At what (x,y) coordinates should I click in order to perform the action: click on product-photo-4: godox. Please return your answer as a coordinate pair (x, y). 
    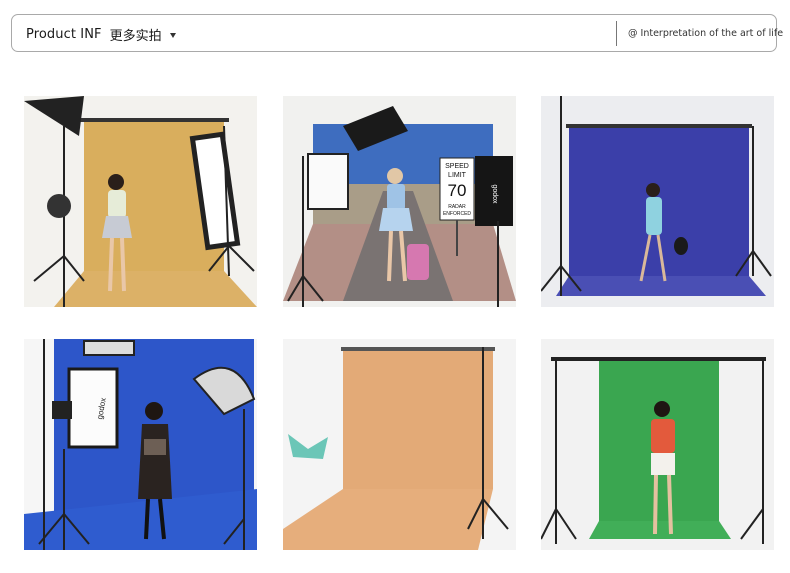
    Looking at the image, I should click on (140, 444).